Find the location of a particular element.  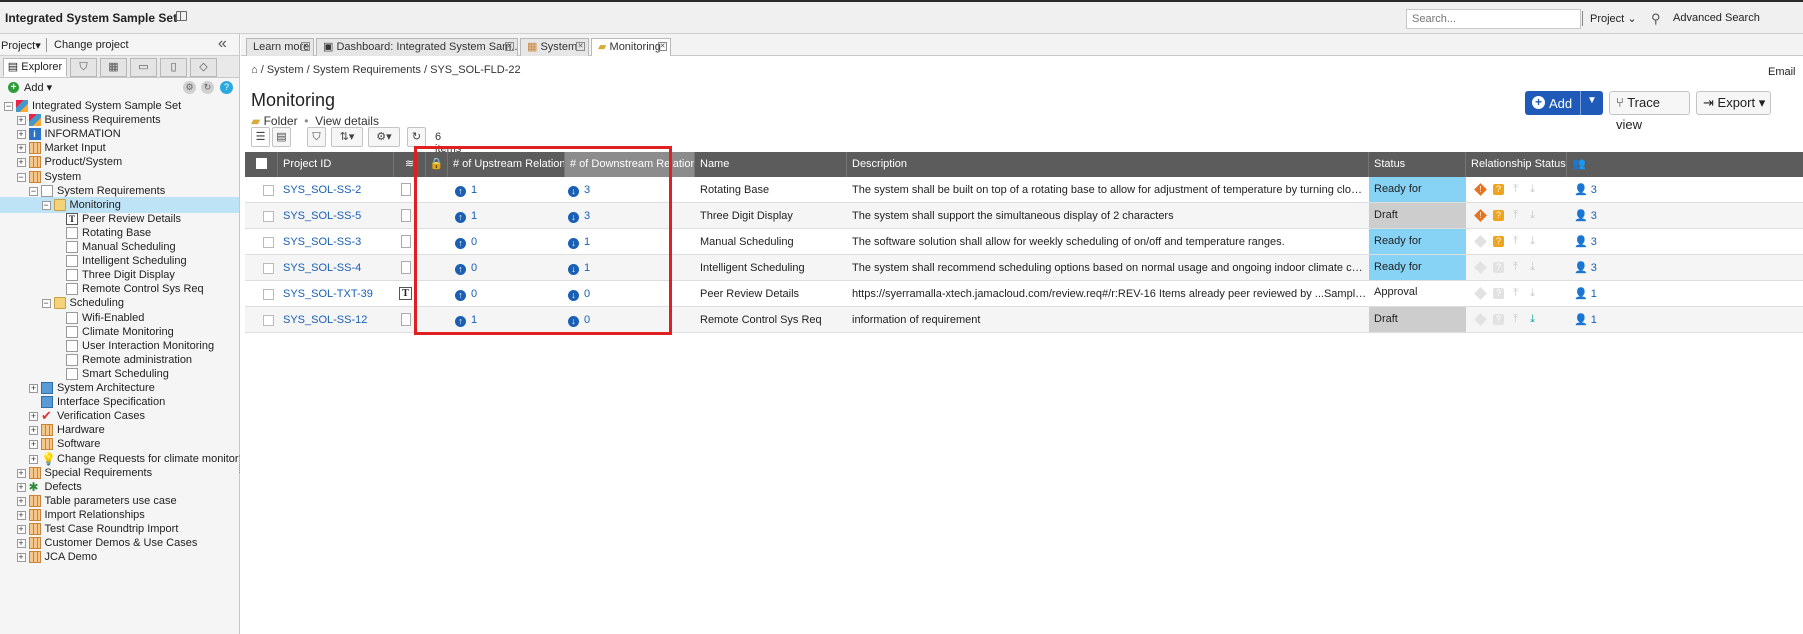

column-status: Status is located at coordinates (1417, 164).